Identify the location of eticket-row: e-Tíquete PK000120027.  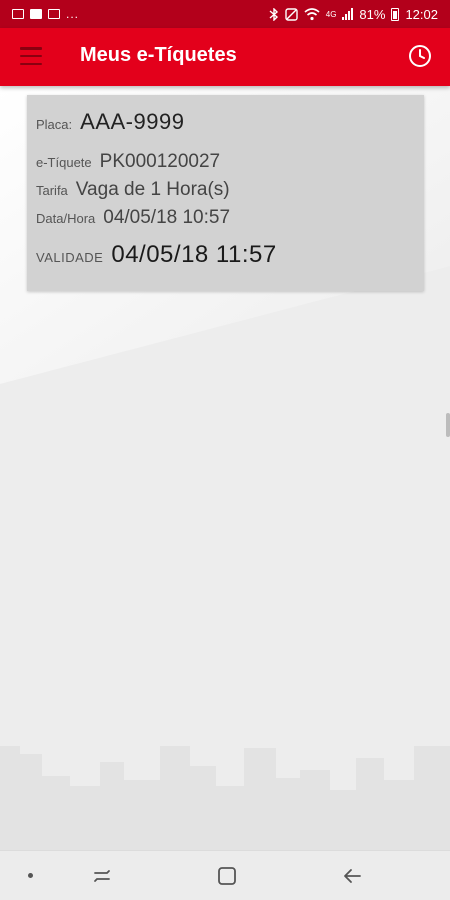
(225, 162).